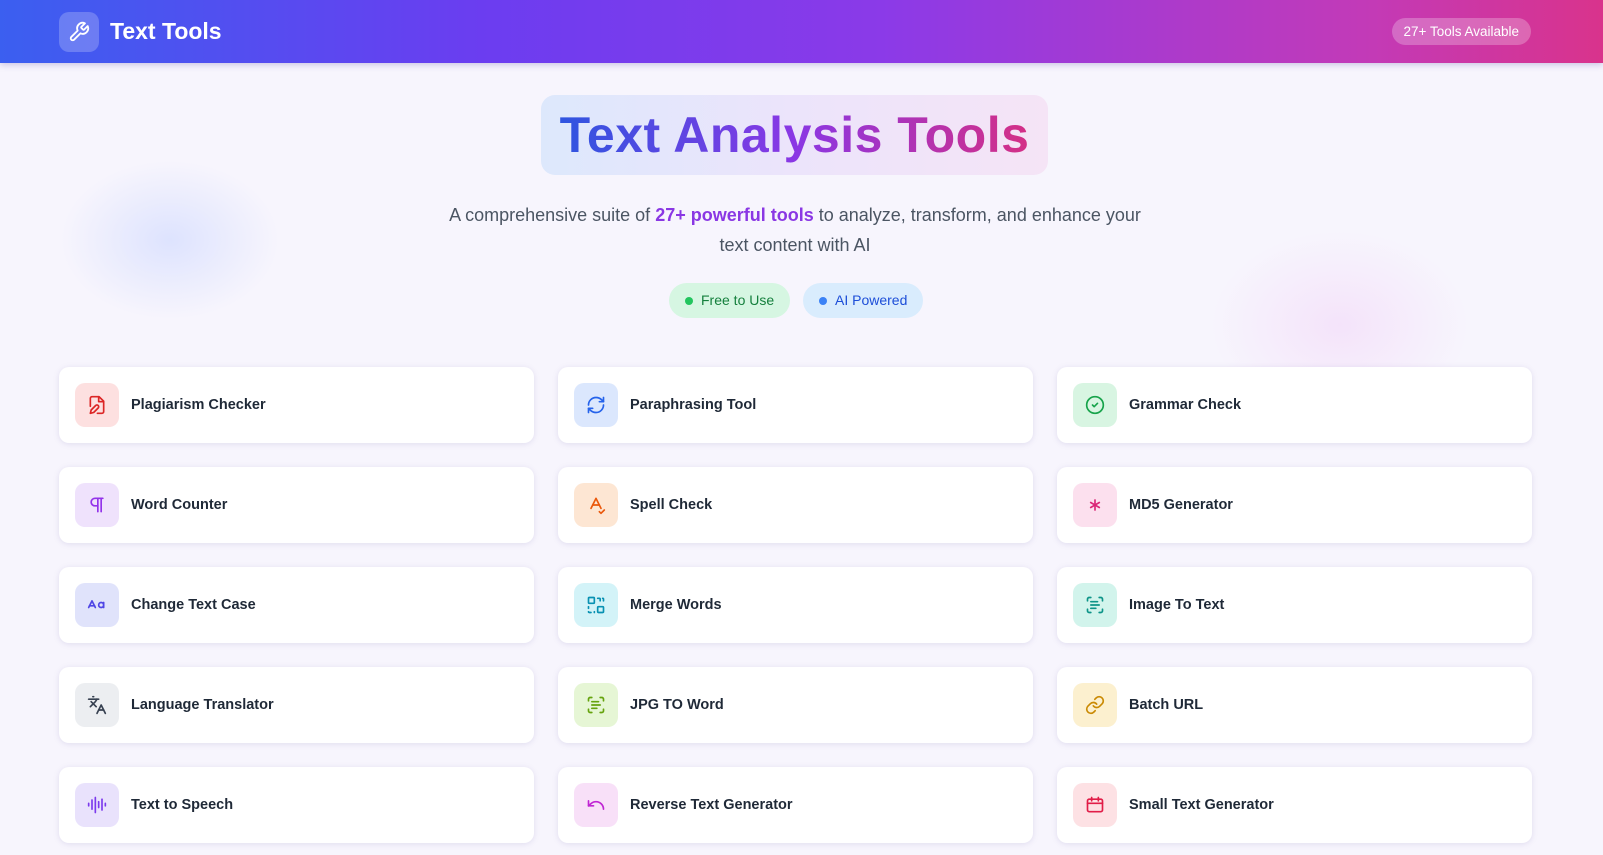 This screenshot has height=855, width=1603. What do you see at coordinates (552, 215) in the screenshot?
I see `subtitle-prefix: A comprehensive suite of` at bounding box center [552, 215].